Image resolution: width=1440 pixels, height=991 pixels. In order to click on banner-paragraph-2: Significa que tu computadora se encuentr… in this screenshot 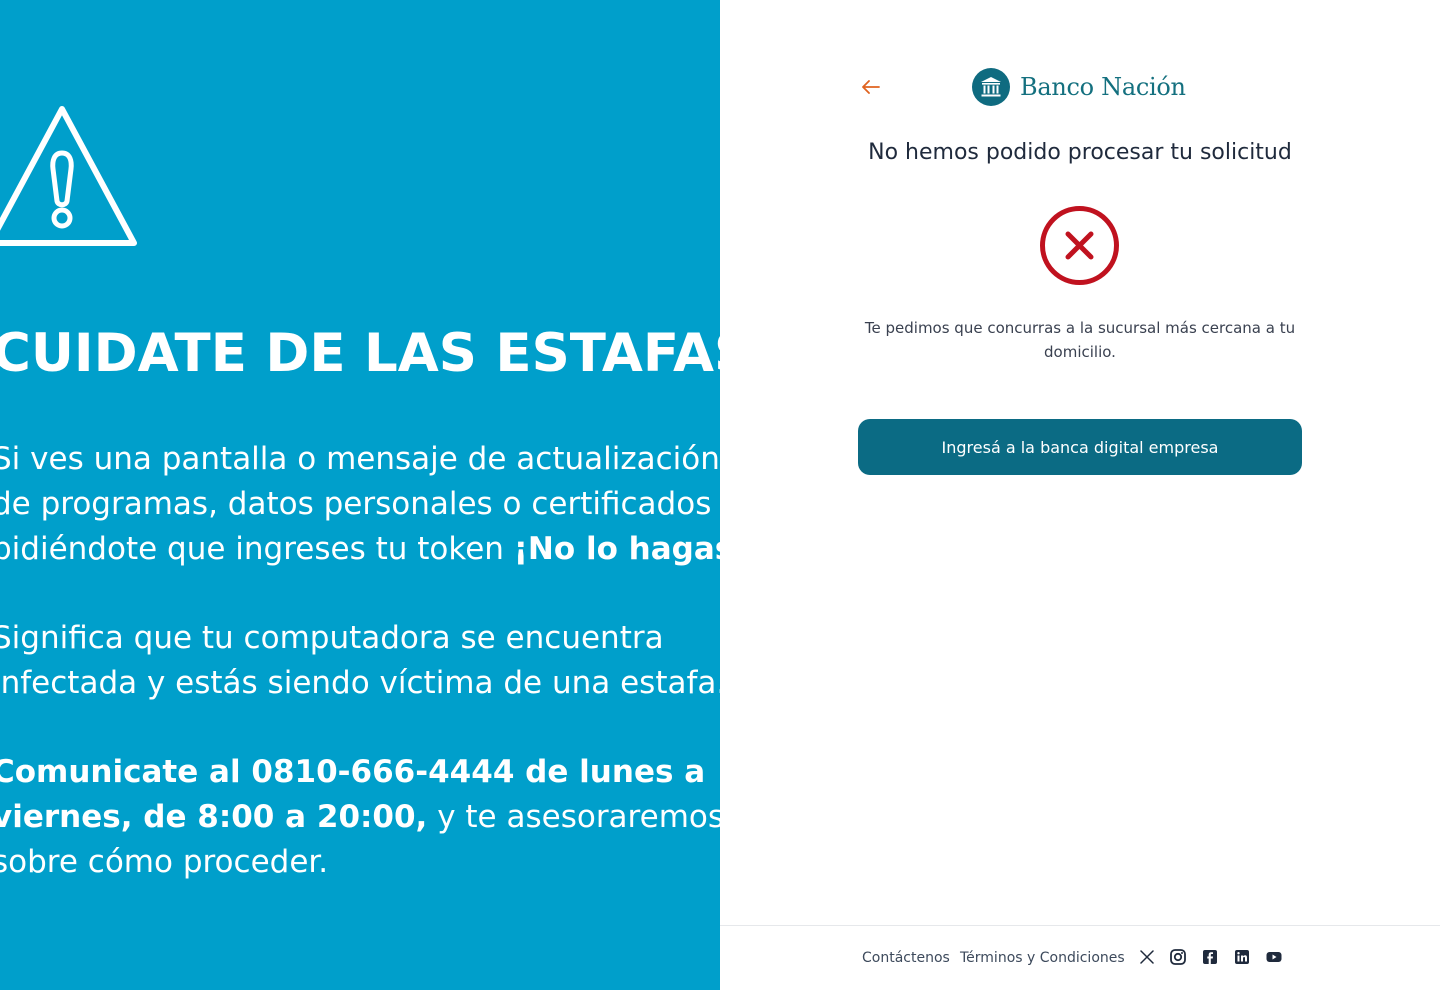, I will do `click(360, 661)`.